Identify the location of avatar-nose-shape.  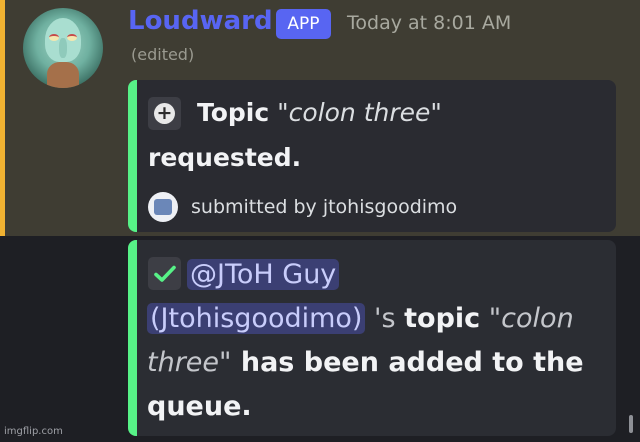
(63, 48).